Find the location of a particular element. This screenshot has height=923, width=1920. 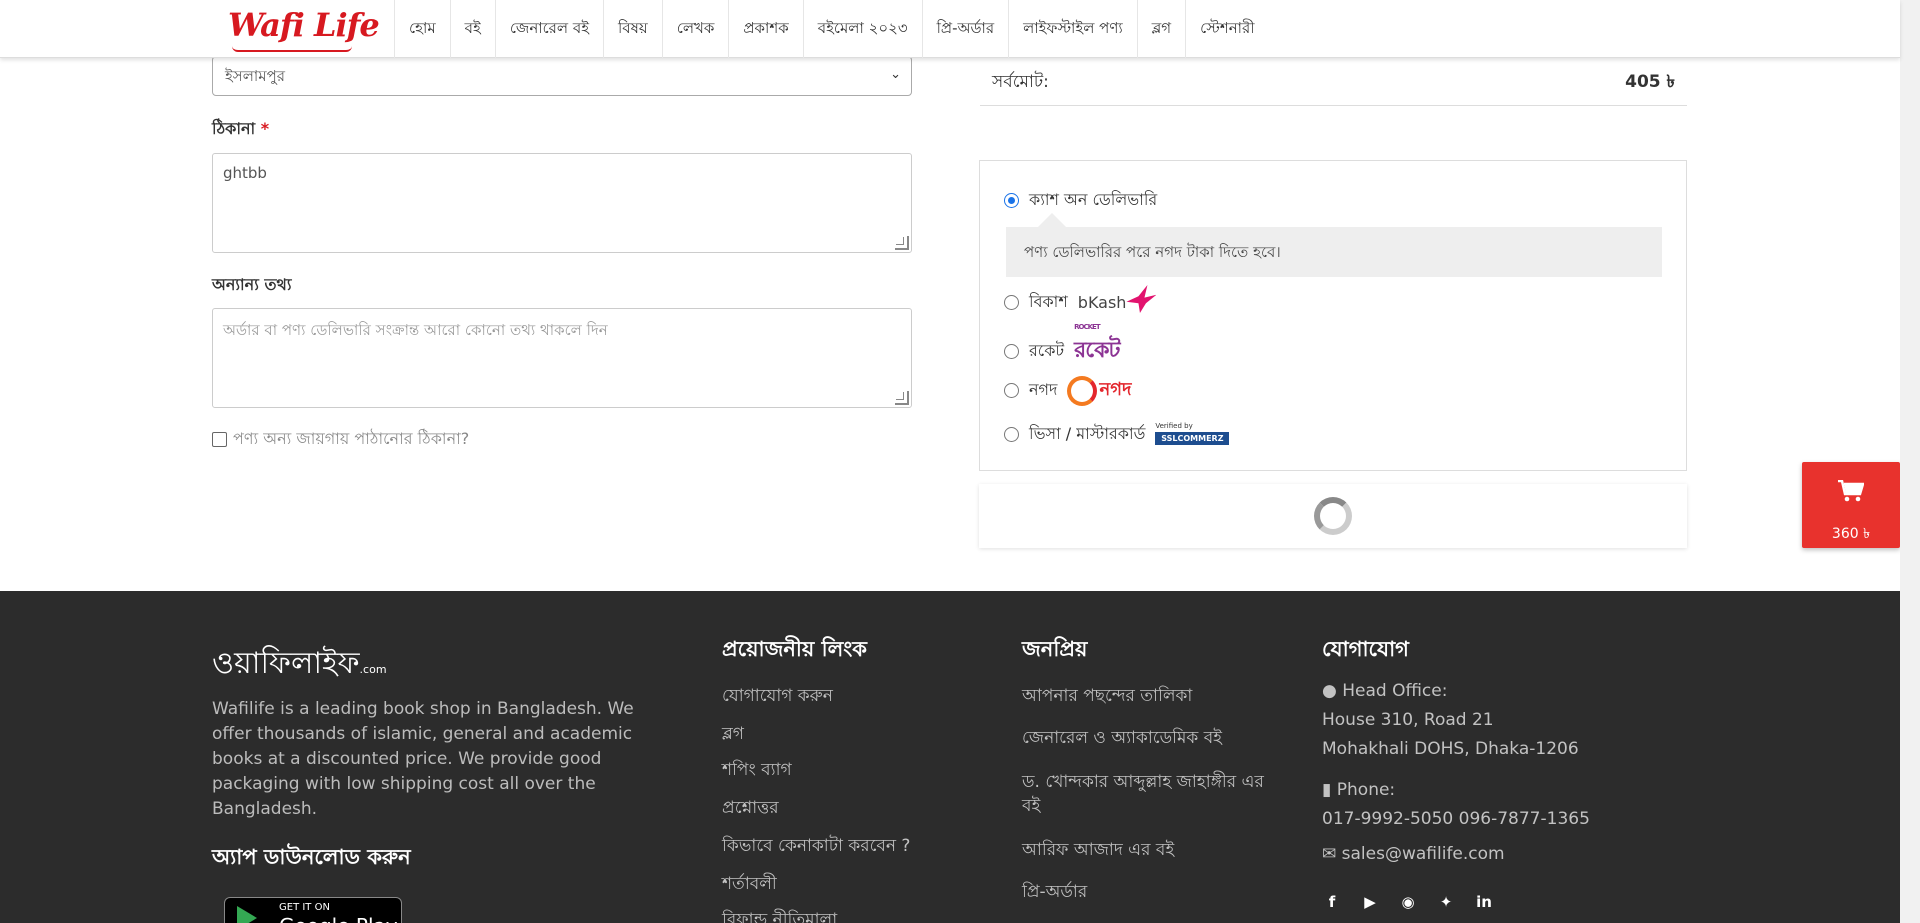

address-label: ঠিকানা * is located at coordinates (241, 128).